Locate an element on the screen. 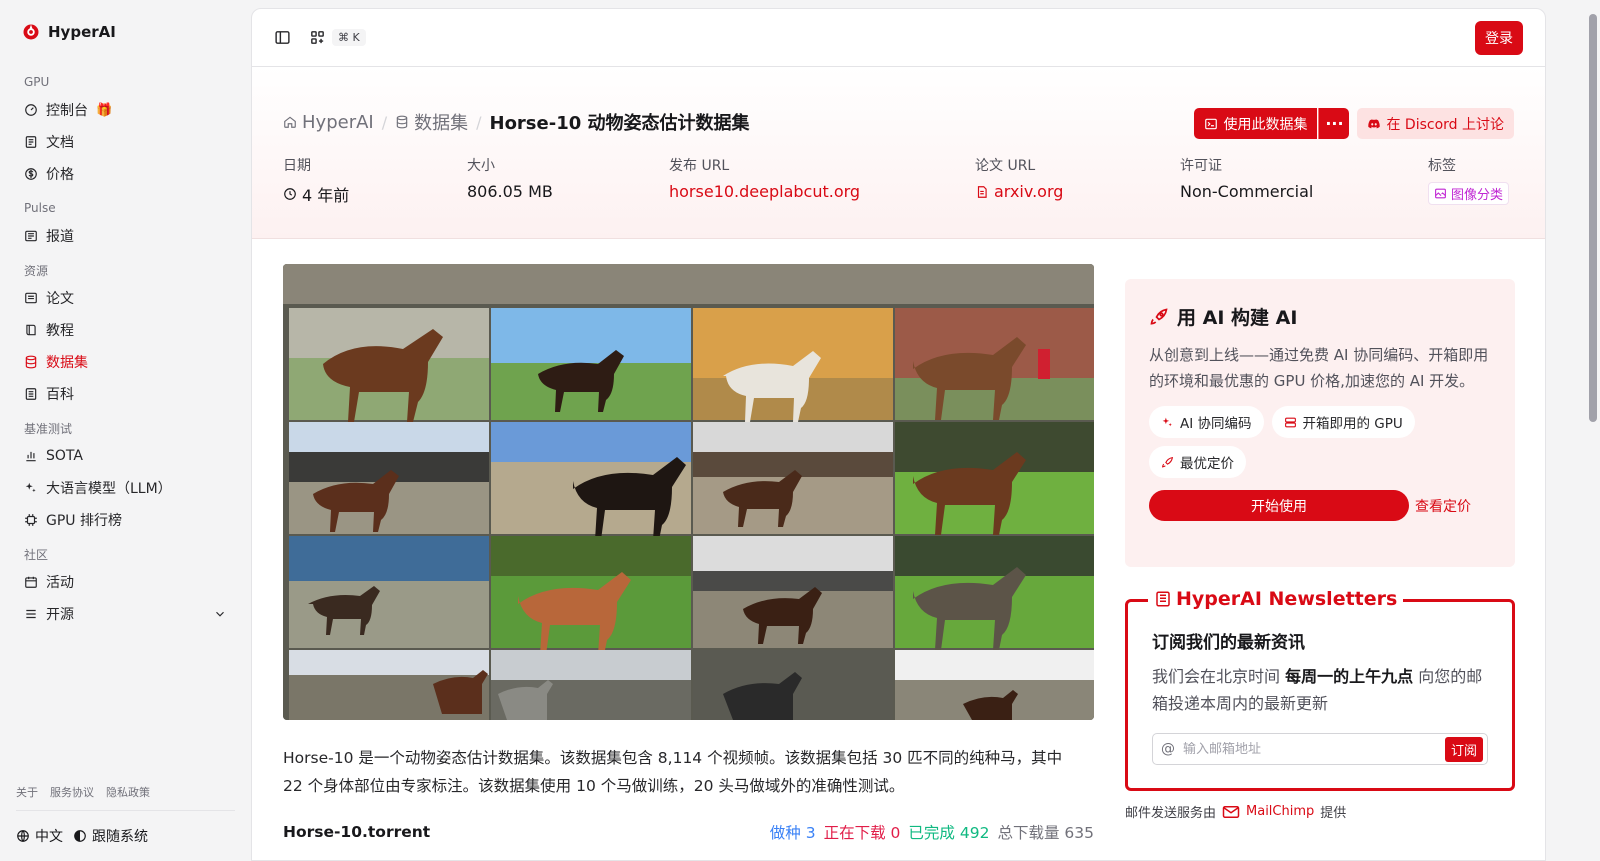 Image resolution: width=1600 pixels, height=861 pixels. sidebar-item-reports: 报道 is located at coordinates (125, 236).